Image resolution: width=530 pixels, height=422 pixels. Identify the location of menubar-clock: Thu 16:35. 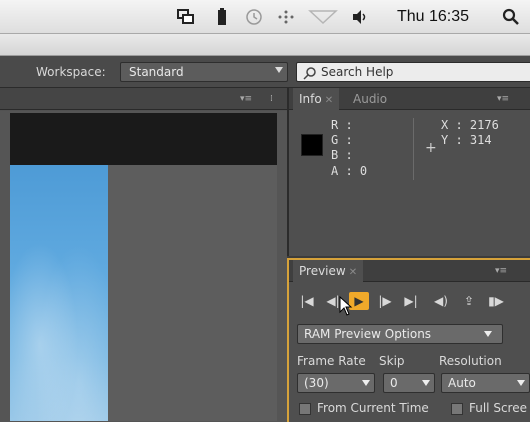
(433, 17).